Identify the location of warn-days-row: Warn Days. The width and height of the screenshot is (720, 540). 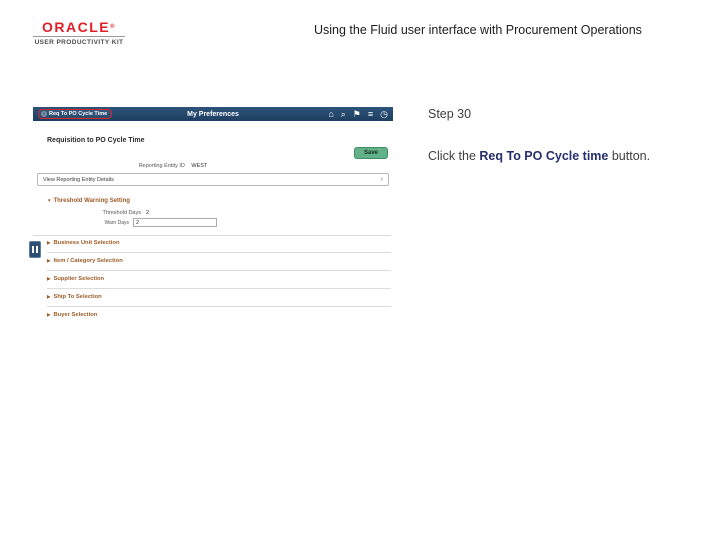
(125, 222).